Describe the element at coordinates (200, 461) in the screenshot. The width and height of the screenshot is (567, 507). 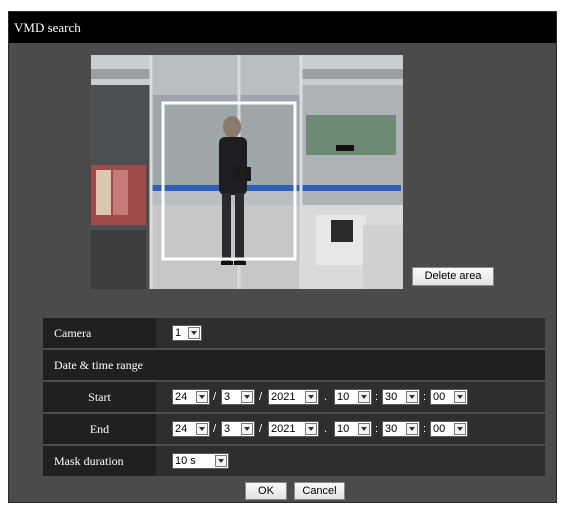
I see `mask-duration-select: 10 s` at that location.